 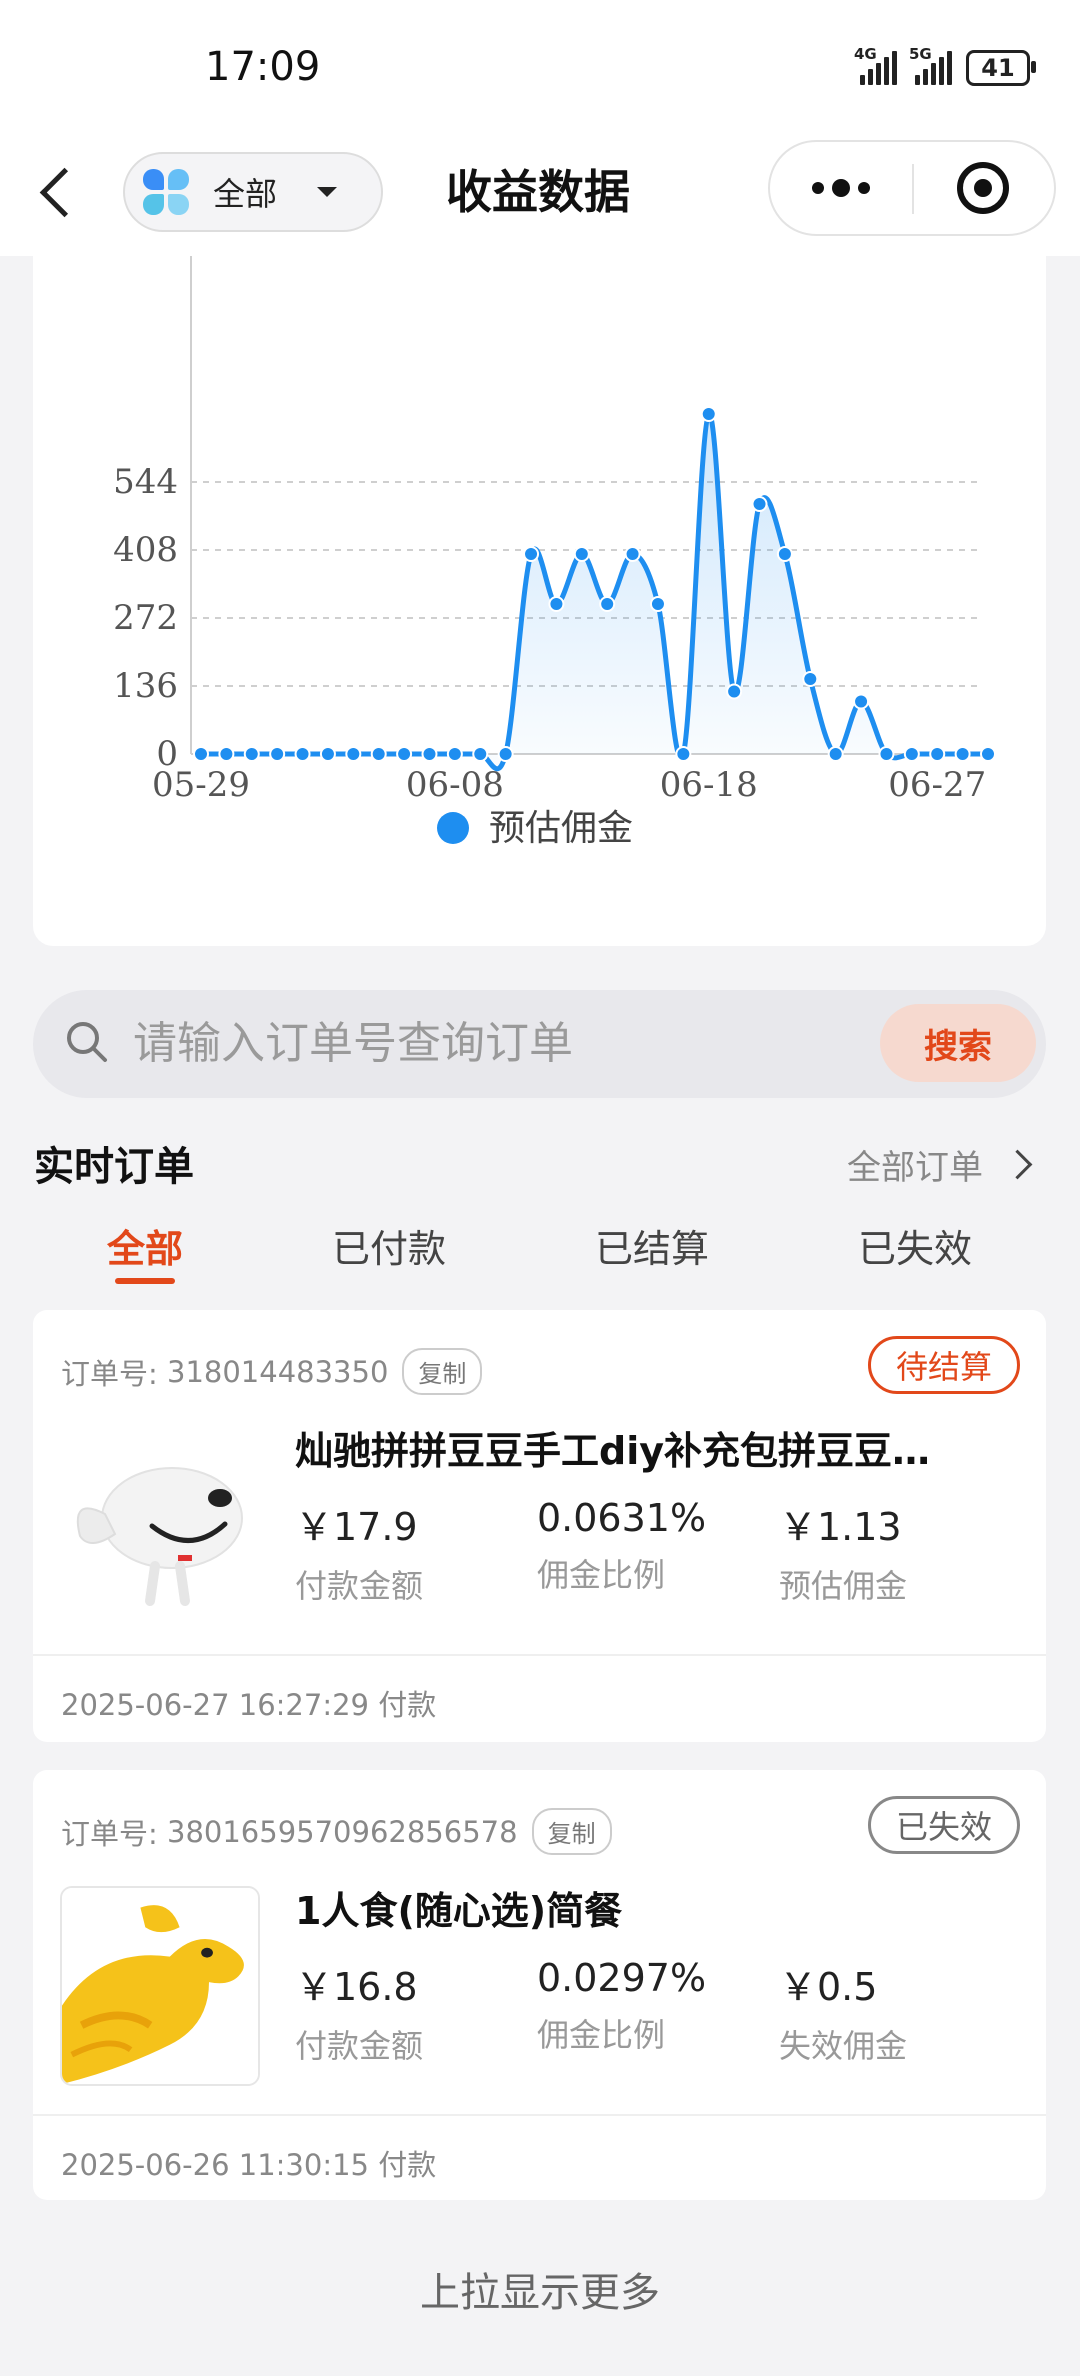 I want to click on all-orders-link: 全部订单, so click(x=940, y=1164).